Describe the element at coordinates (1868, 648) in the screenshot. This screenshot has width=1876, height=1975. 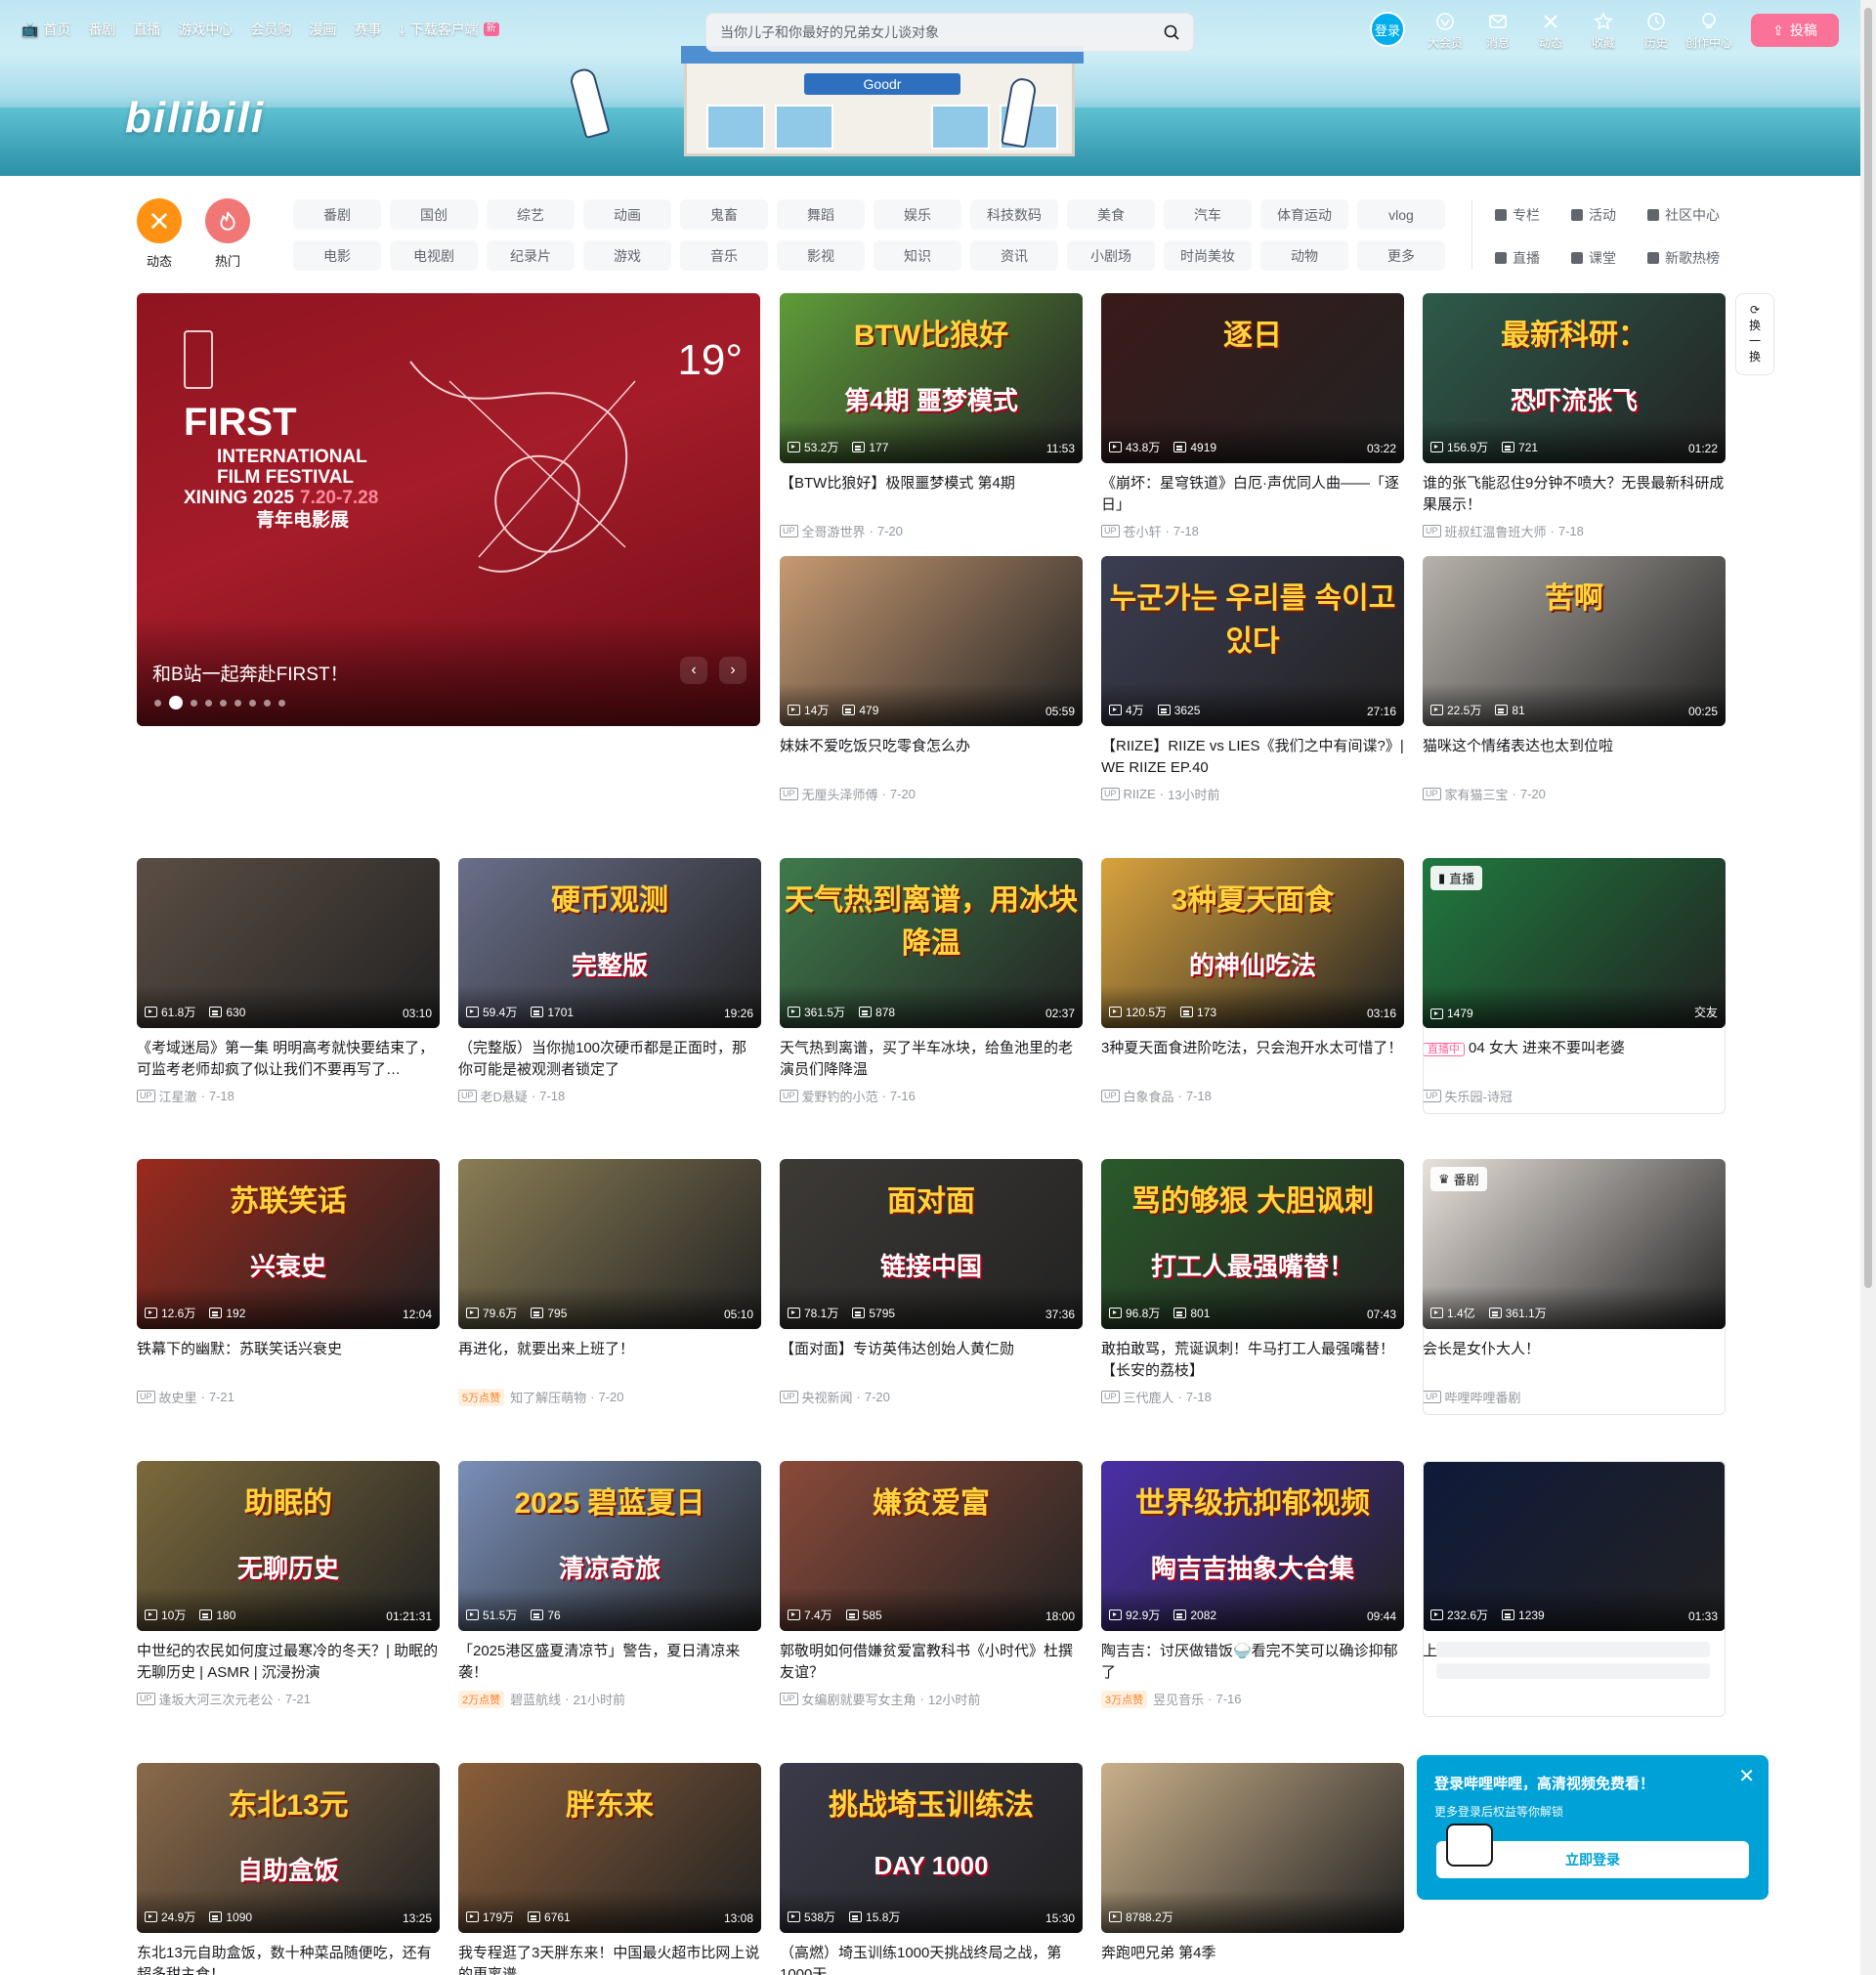
I see `scrollbar-thumb` at that location.